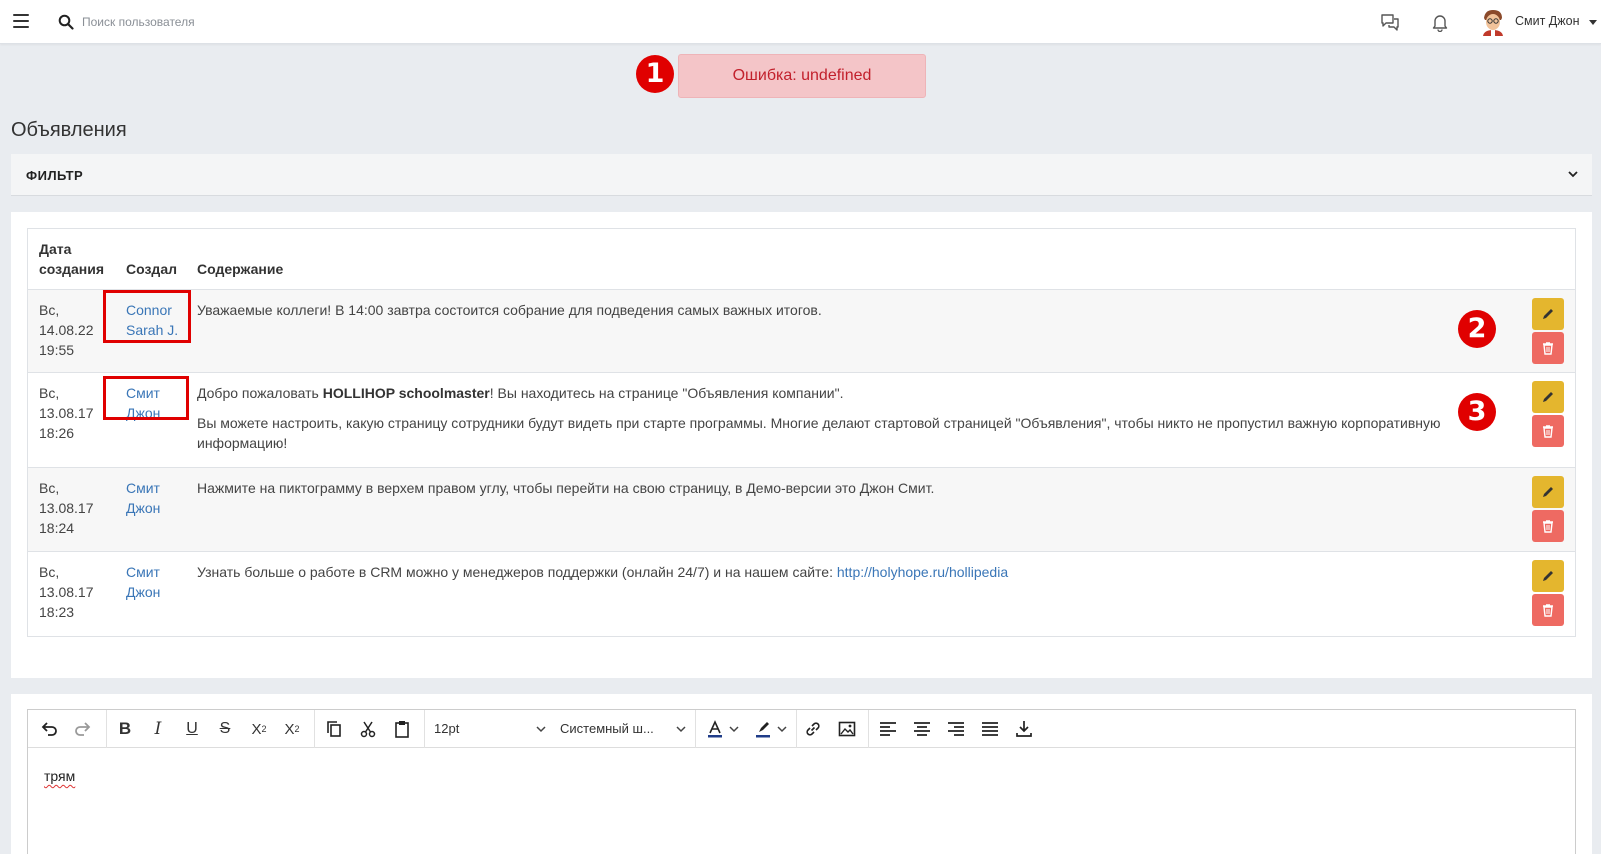 The width and height of the screenshot is (1601, 854). What do you see at coordinates (57, 433) in the screenshot?
I see `date-time: 18:26` at bounding box center [57, 433].